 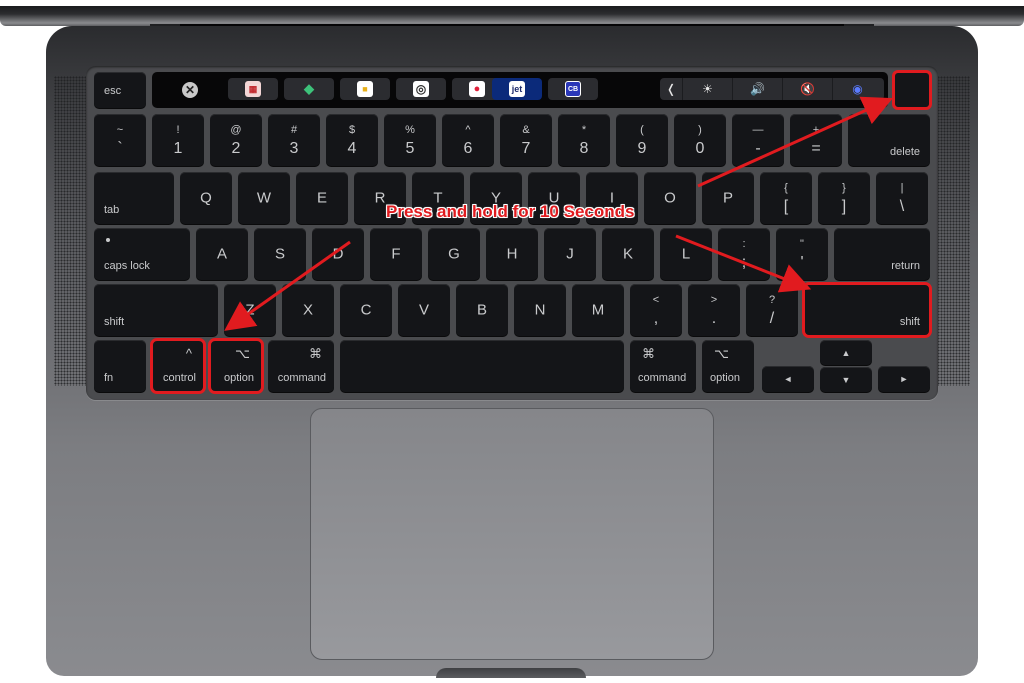 I want to click on brightness-icon: ☀, so click(x=707, y=89).